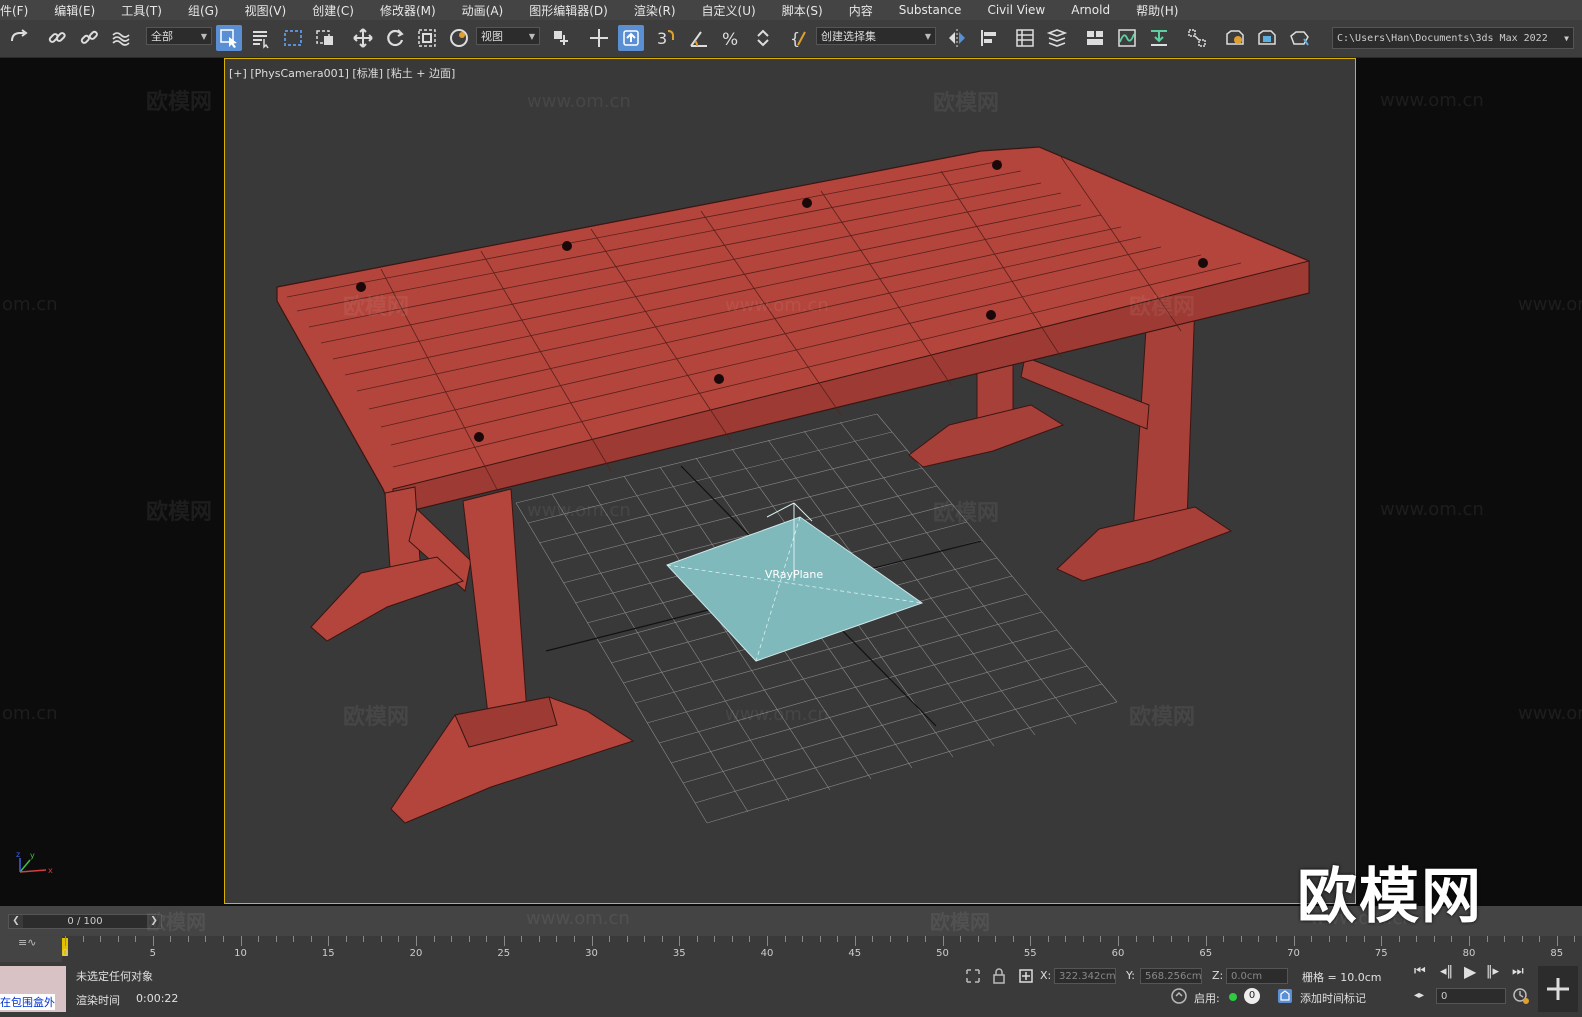  I want to click on absolute-mode-icon, so click(1026, 976).